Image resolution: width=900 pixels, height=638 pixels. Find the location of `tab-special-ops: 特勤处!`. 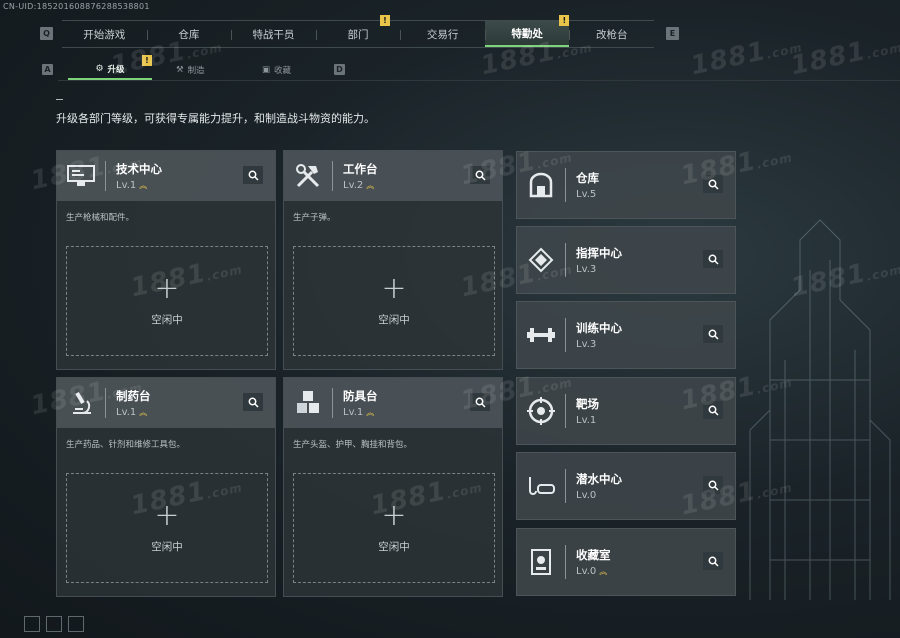

tab-special-ops: 特勤处! is located at coordinates (527, 31).